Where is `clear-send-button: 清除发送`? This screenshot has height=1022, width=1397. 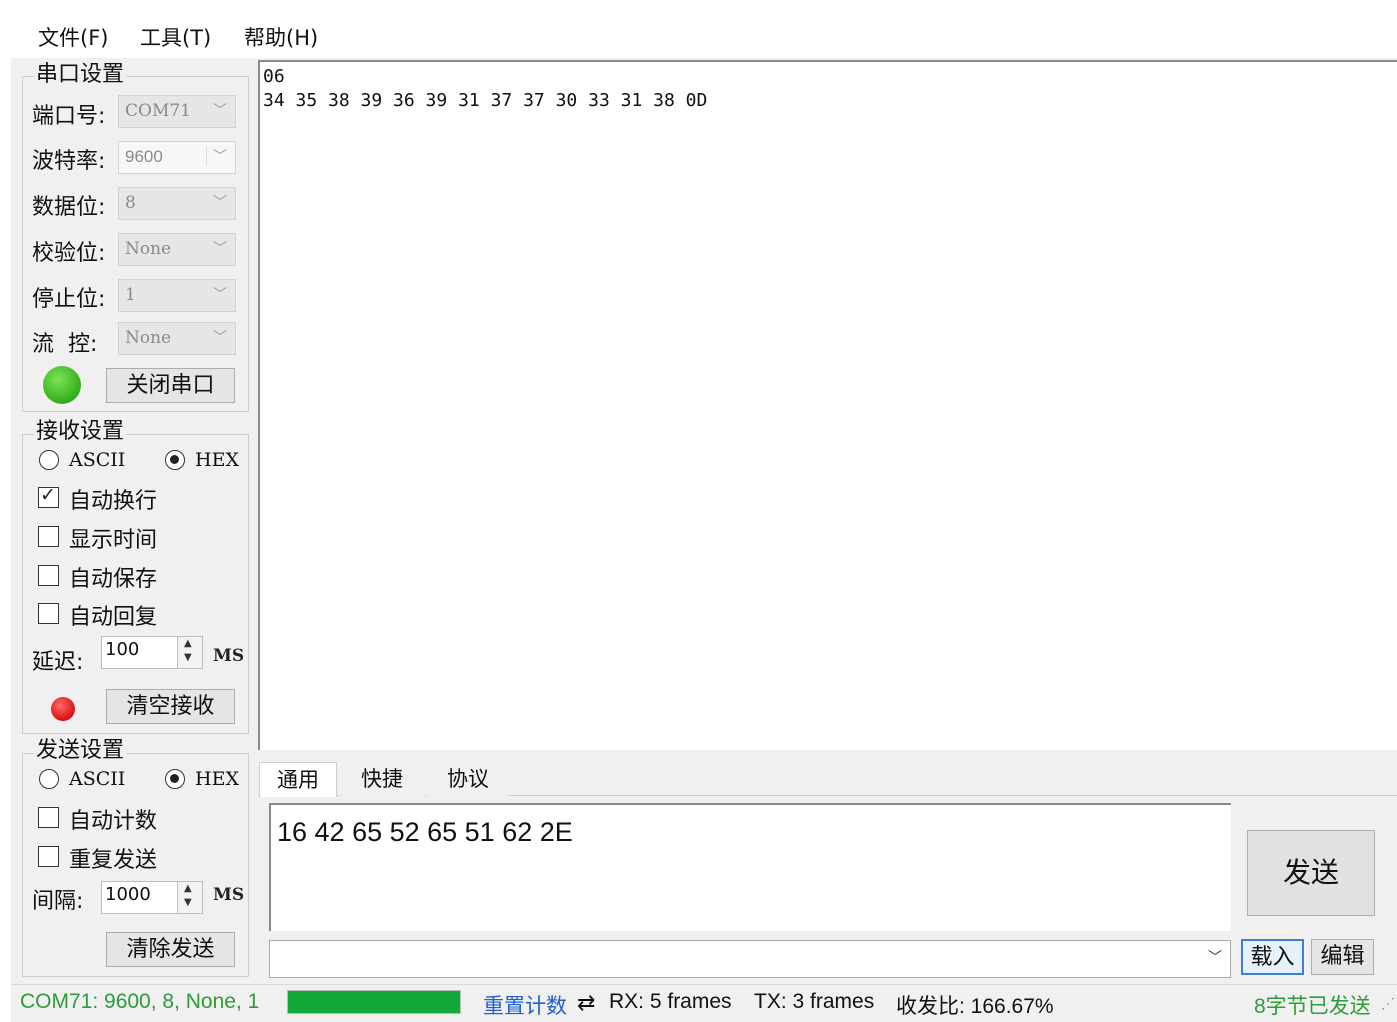
clear-send-button: 清除发送 is located at coordinates (170, 949).